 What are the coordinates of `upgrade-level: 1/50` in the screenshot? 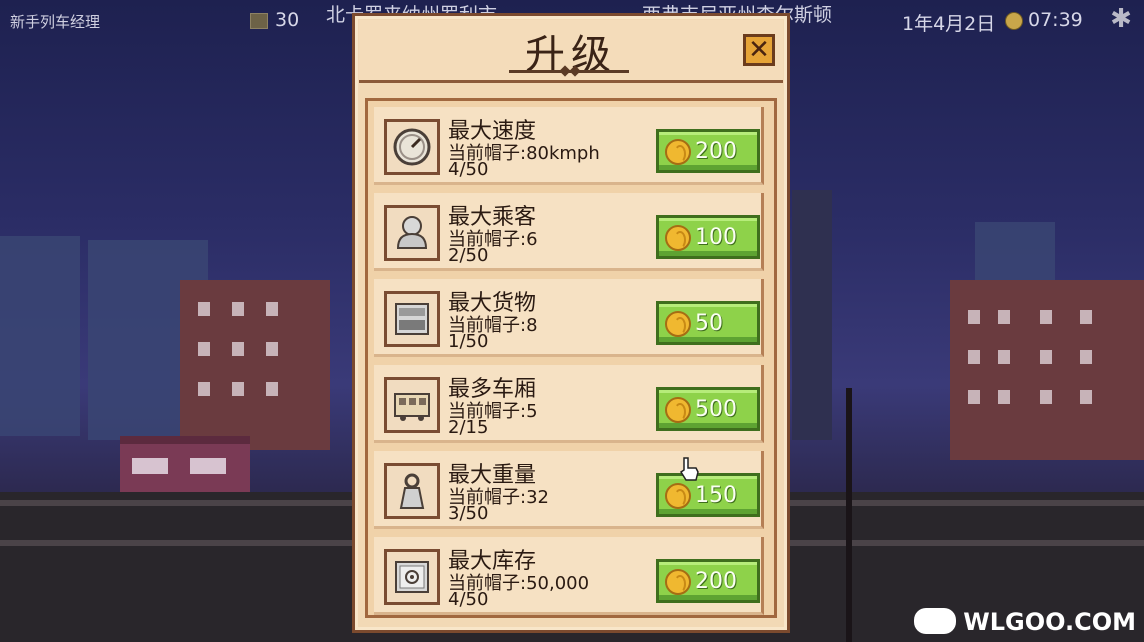 It's located at (468, 341).